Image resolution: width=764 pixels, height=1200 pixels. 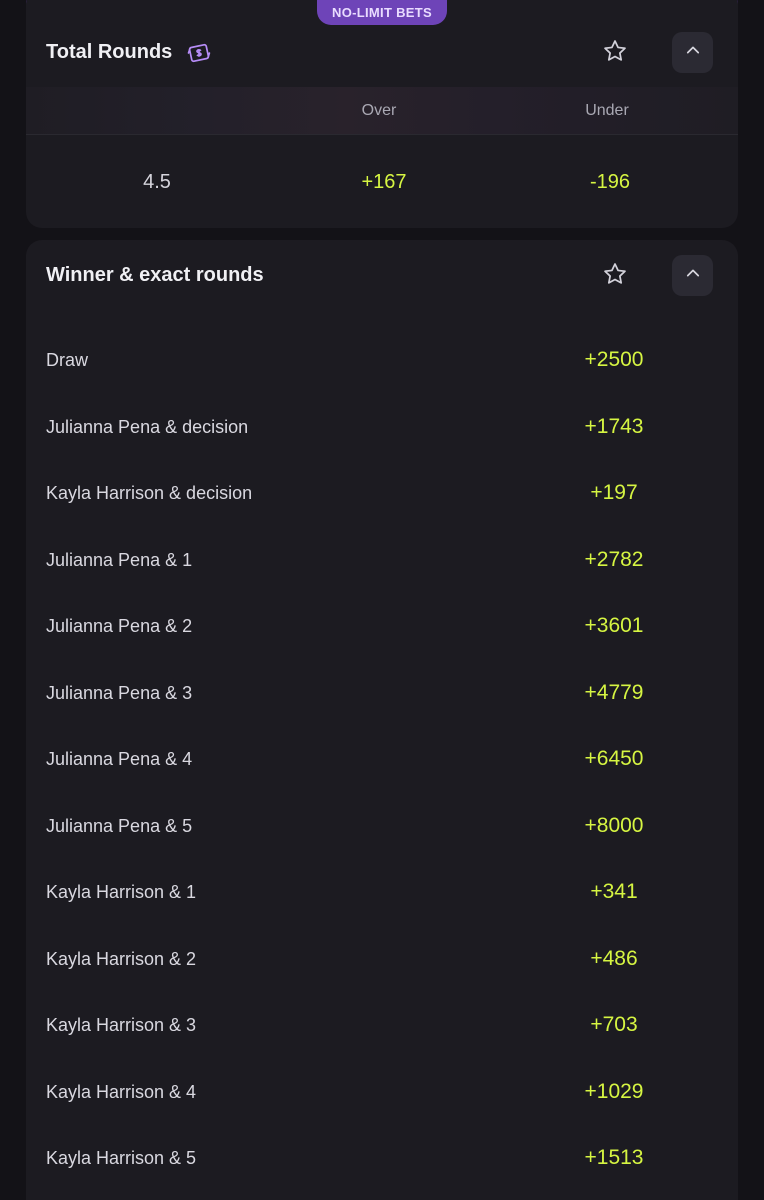 I want to click on market-row: Kayla Harrison & decision +197, so click(x=382, y=493).